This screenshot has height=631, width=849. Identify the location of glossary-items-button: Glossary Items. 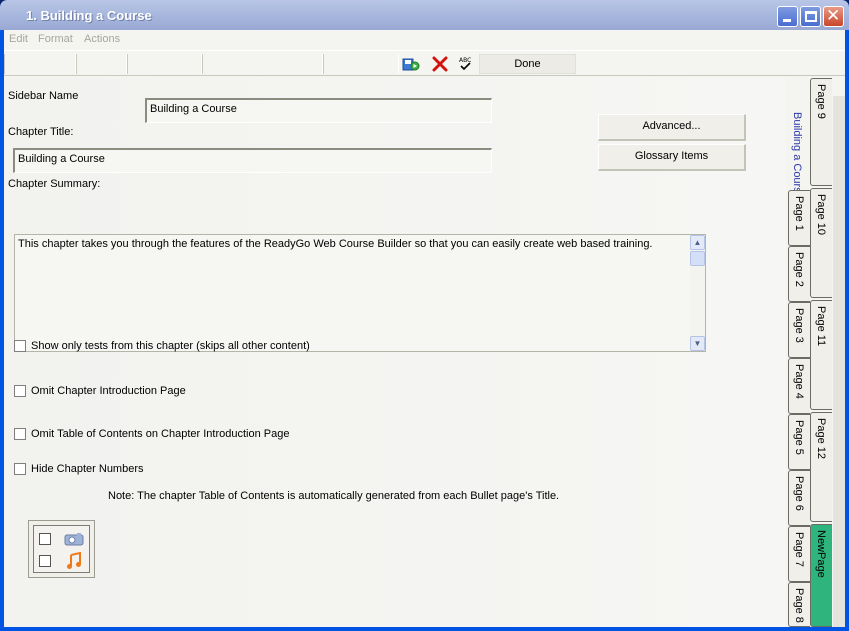
(672, 157).